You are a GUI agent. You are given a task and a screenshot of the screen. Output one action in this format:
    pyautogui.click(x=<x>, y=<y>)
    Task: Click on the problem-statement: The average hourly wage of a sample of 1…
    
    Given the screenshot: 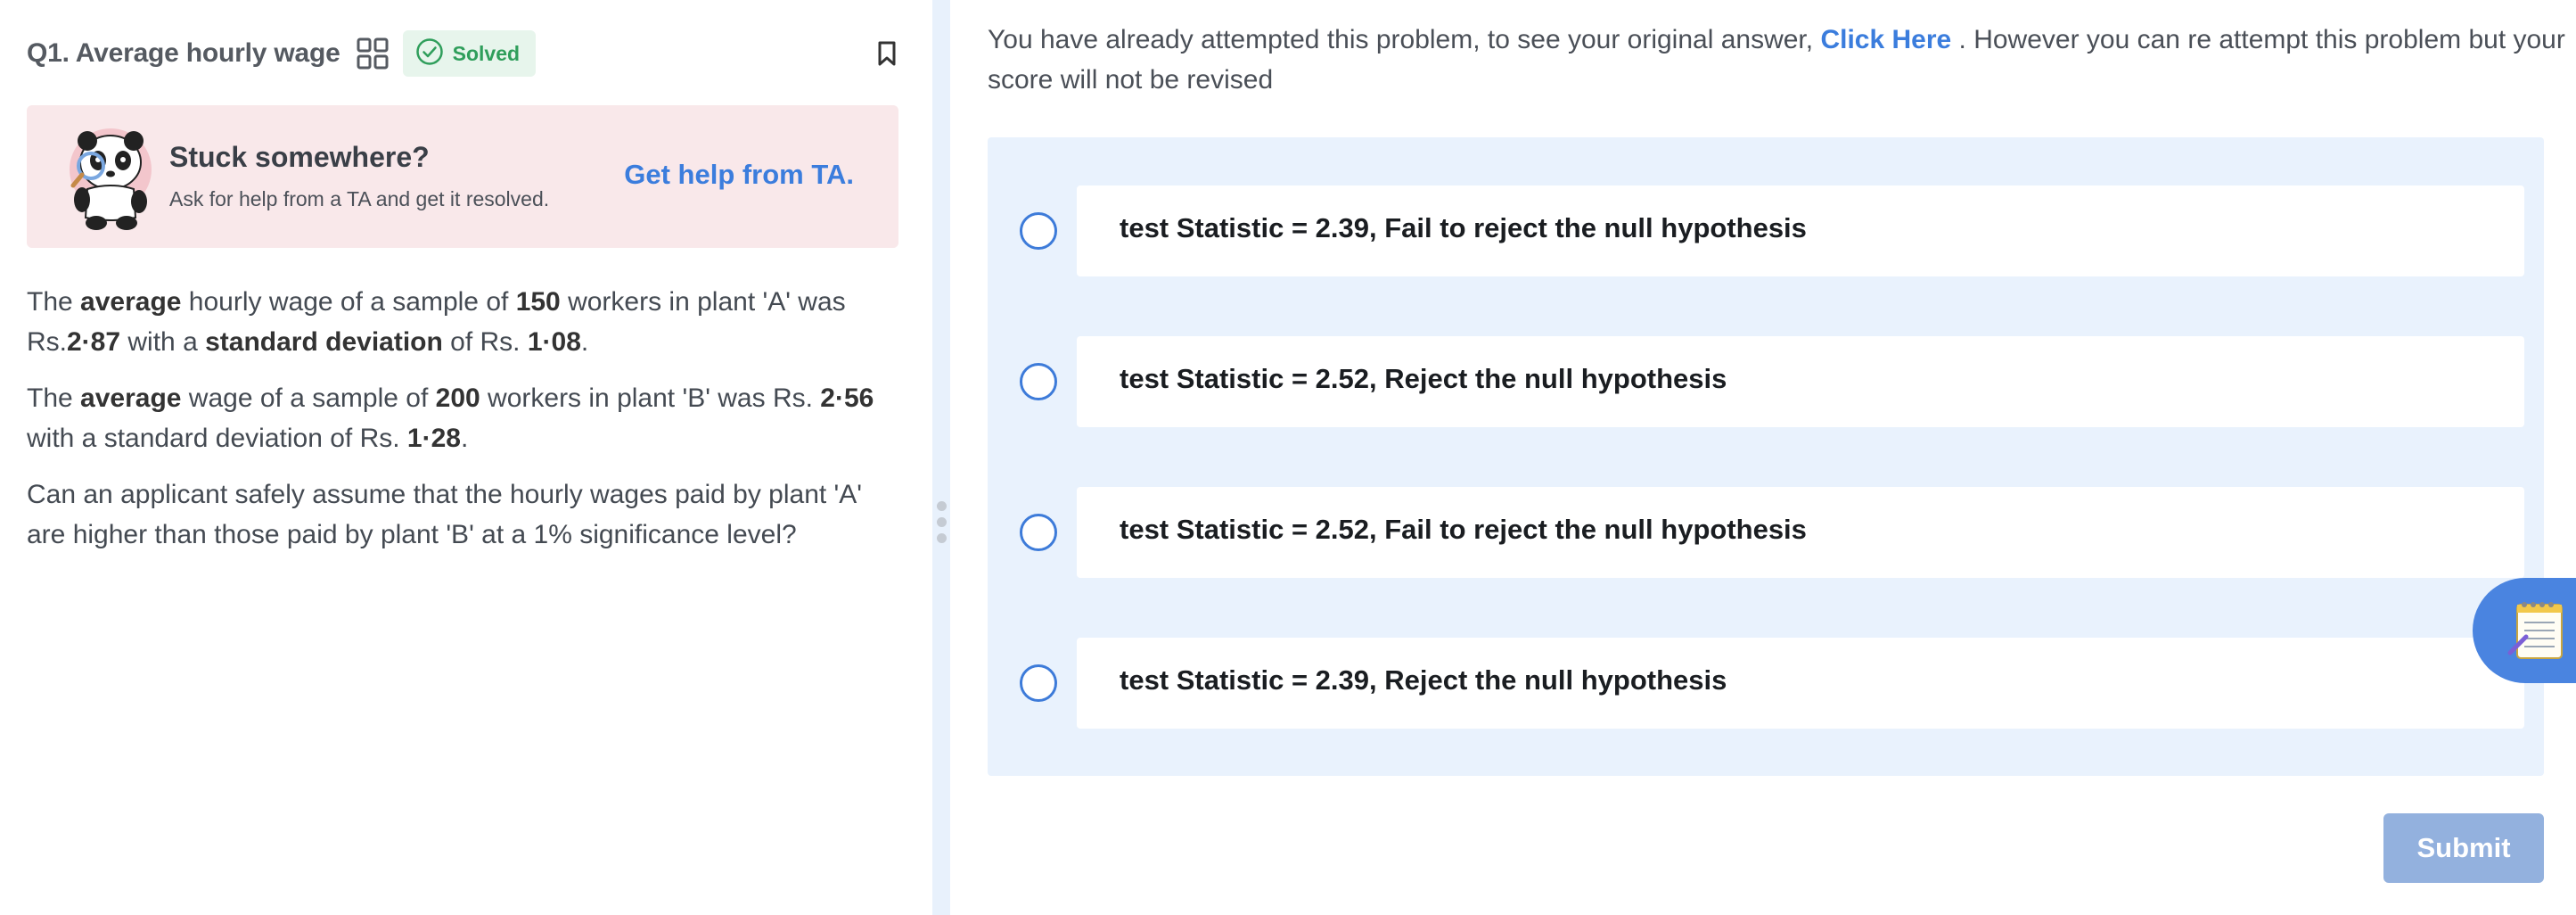 What is the action you would take?
    pyautogui.click(x=463, y=427)
    